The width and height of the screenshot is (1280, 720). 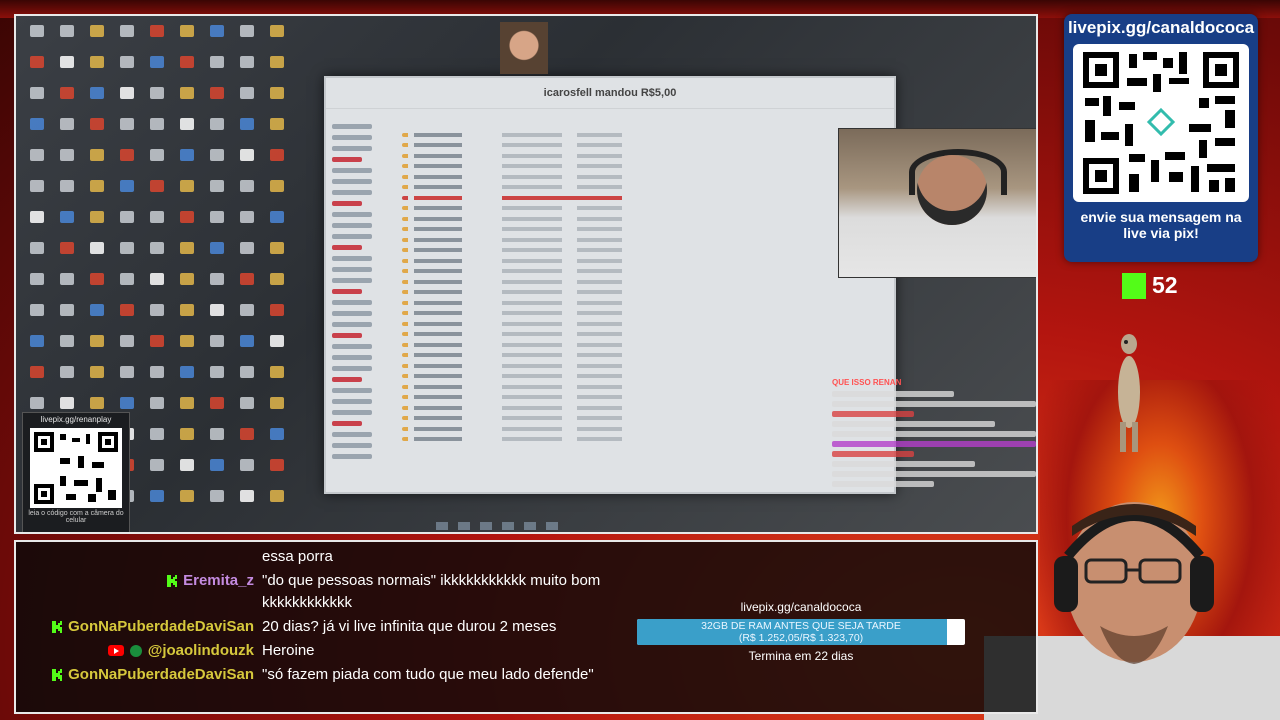 I want to click on chat-username: @joaolindouzk, so click(x=201, y=651).